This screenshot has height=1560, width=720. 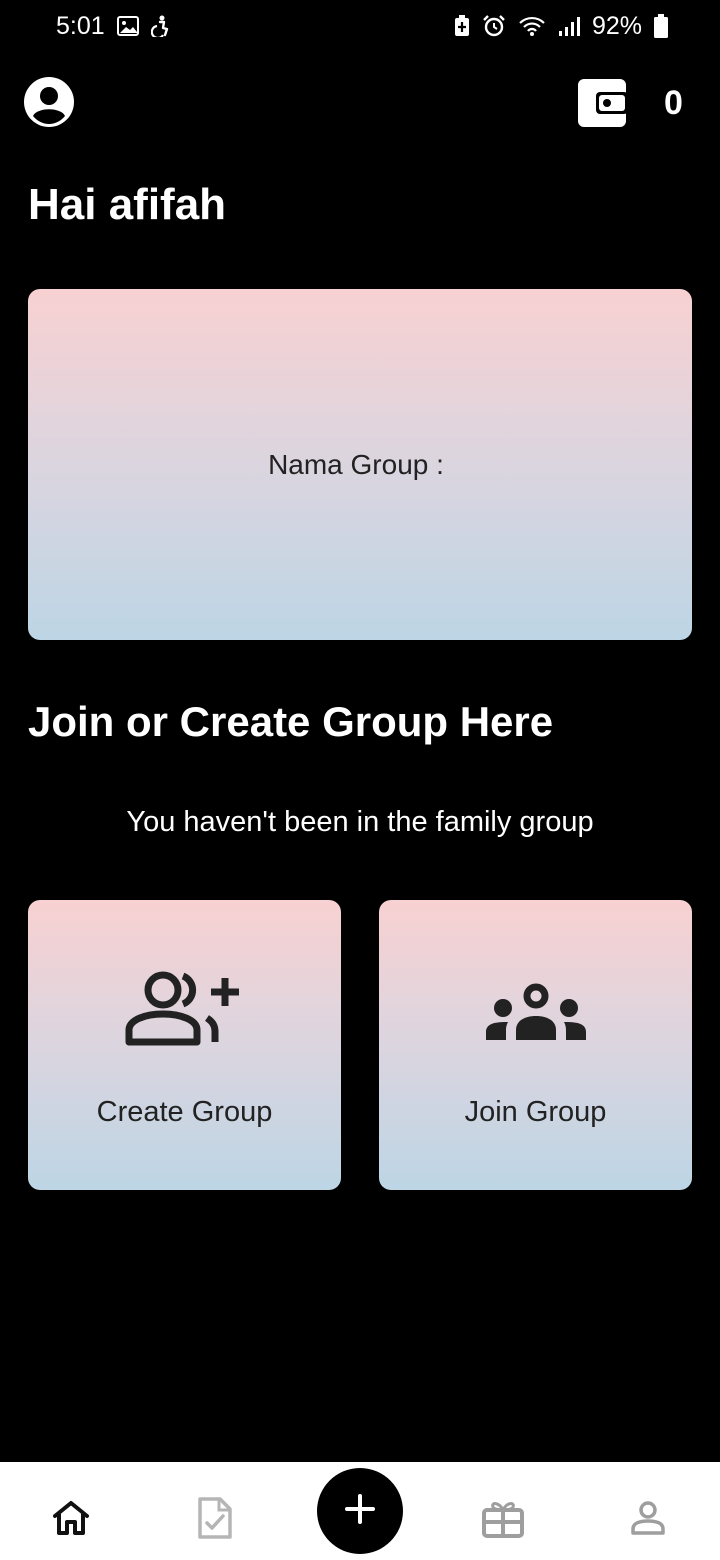 What do you see at coordinates (127, 26) in the screenshot?
I see `image-icon` at bounding box center [127, 26].